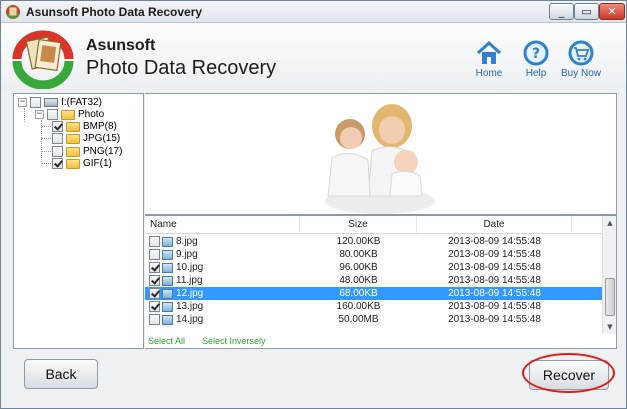 The width and height of the screenshot is (627, 409). What do you see at coordinates (222, 225) in the screenshot?
I see `column-name: Name` at bounding box center [222, 225].